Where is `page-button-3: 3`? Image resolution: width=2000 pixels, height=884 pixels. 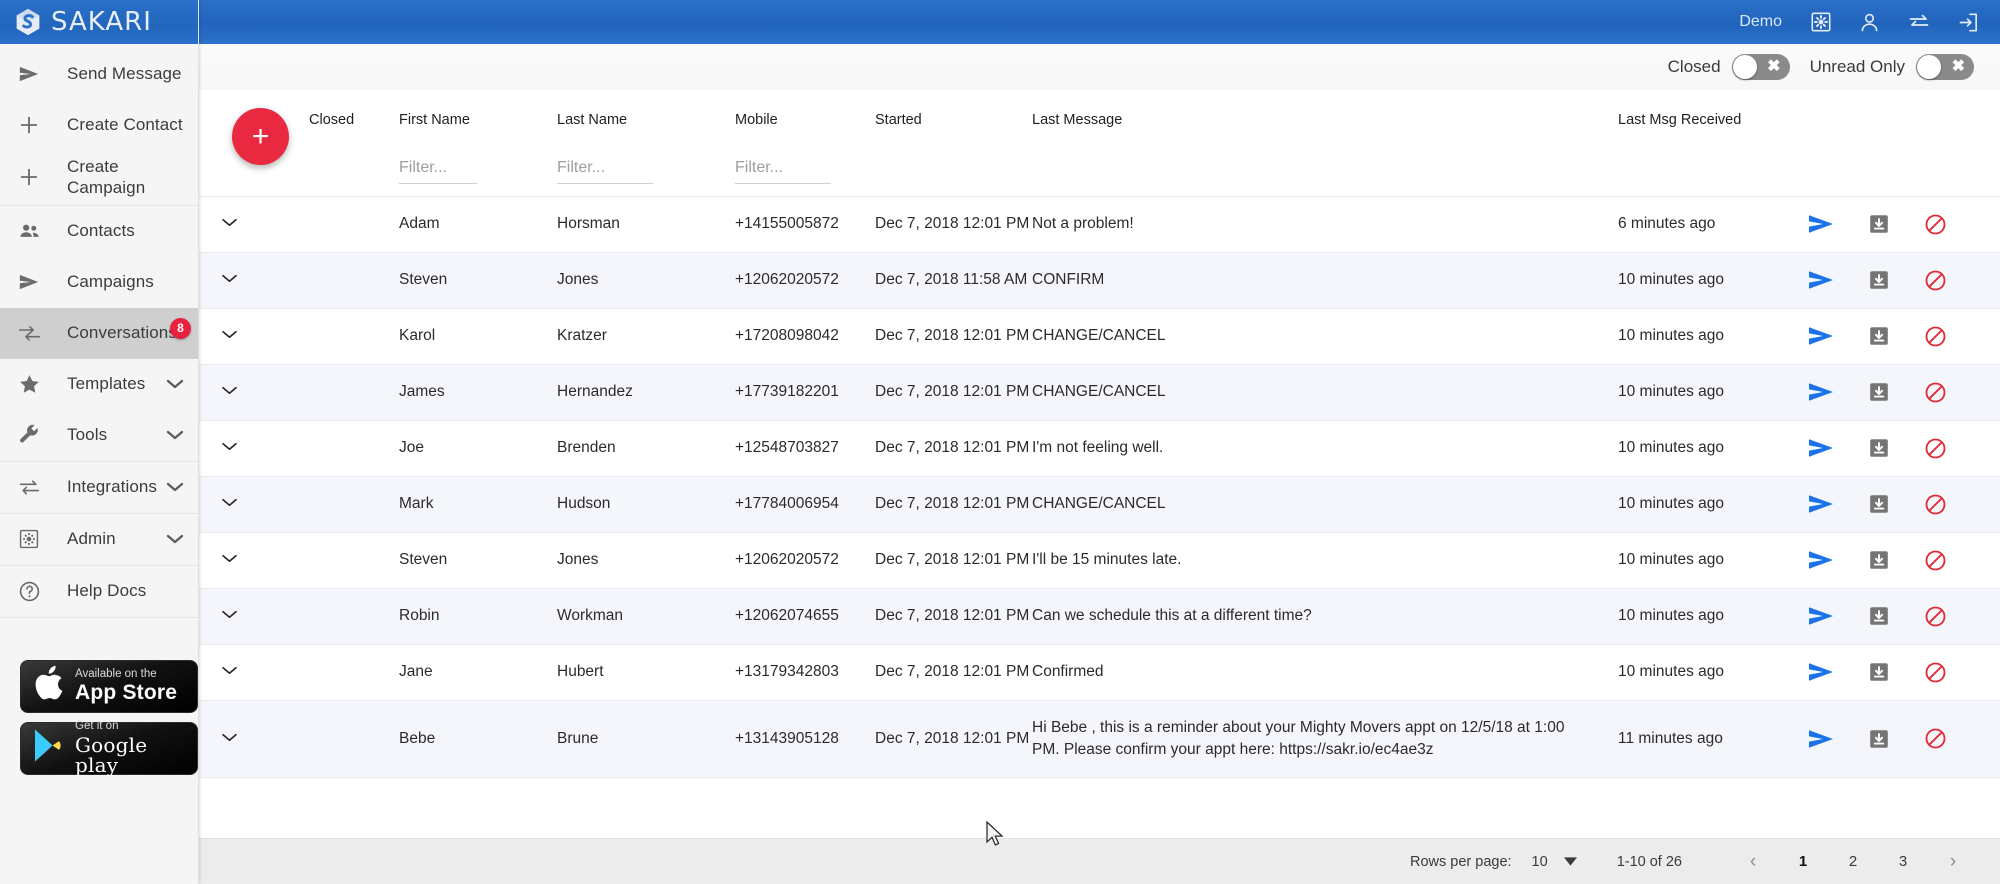
page-button-3: 3 is located at coordinates (1903, 862).